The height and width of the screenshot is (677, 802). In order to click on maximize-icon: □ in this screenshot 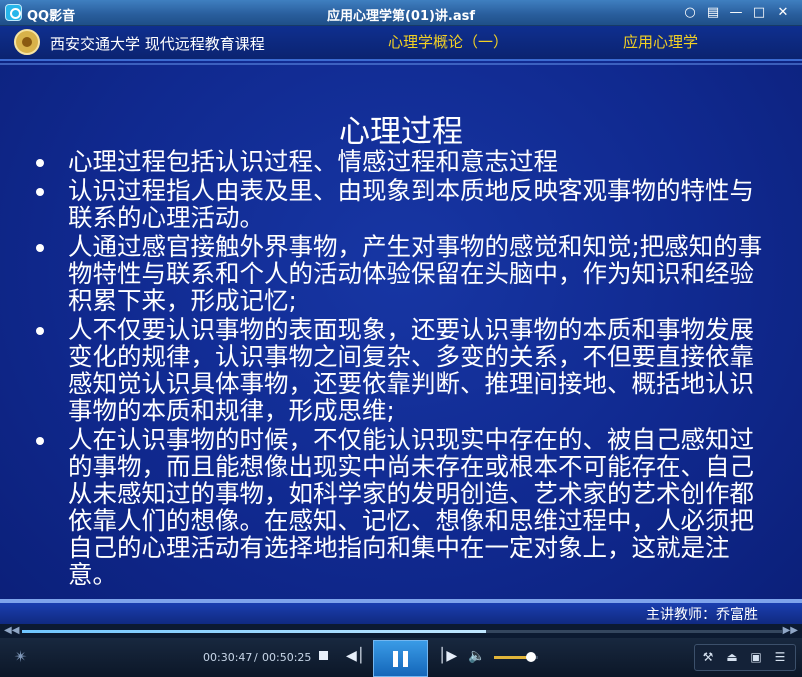, I will do `click(759, 13)`.